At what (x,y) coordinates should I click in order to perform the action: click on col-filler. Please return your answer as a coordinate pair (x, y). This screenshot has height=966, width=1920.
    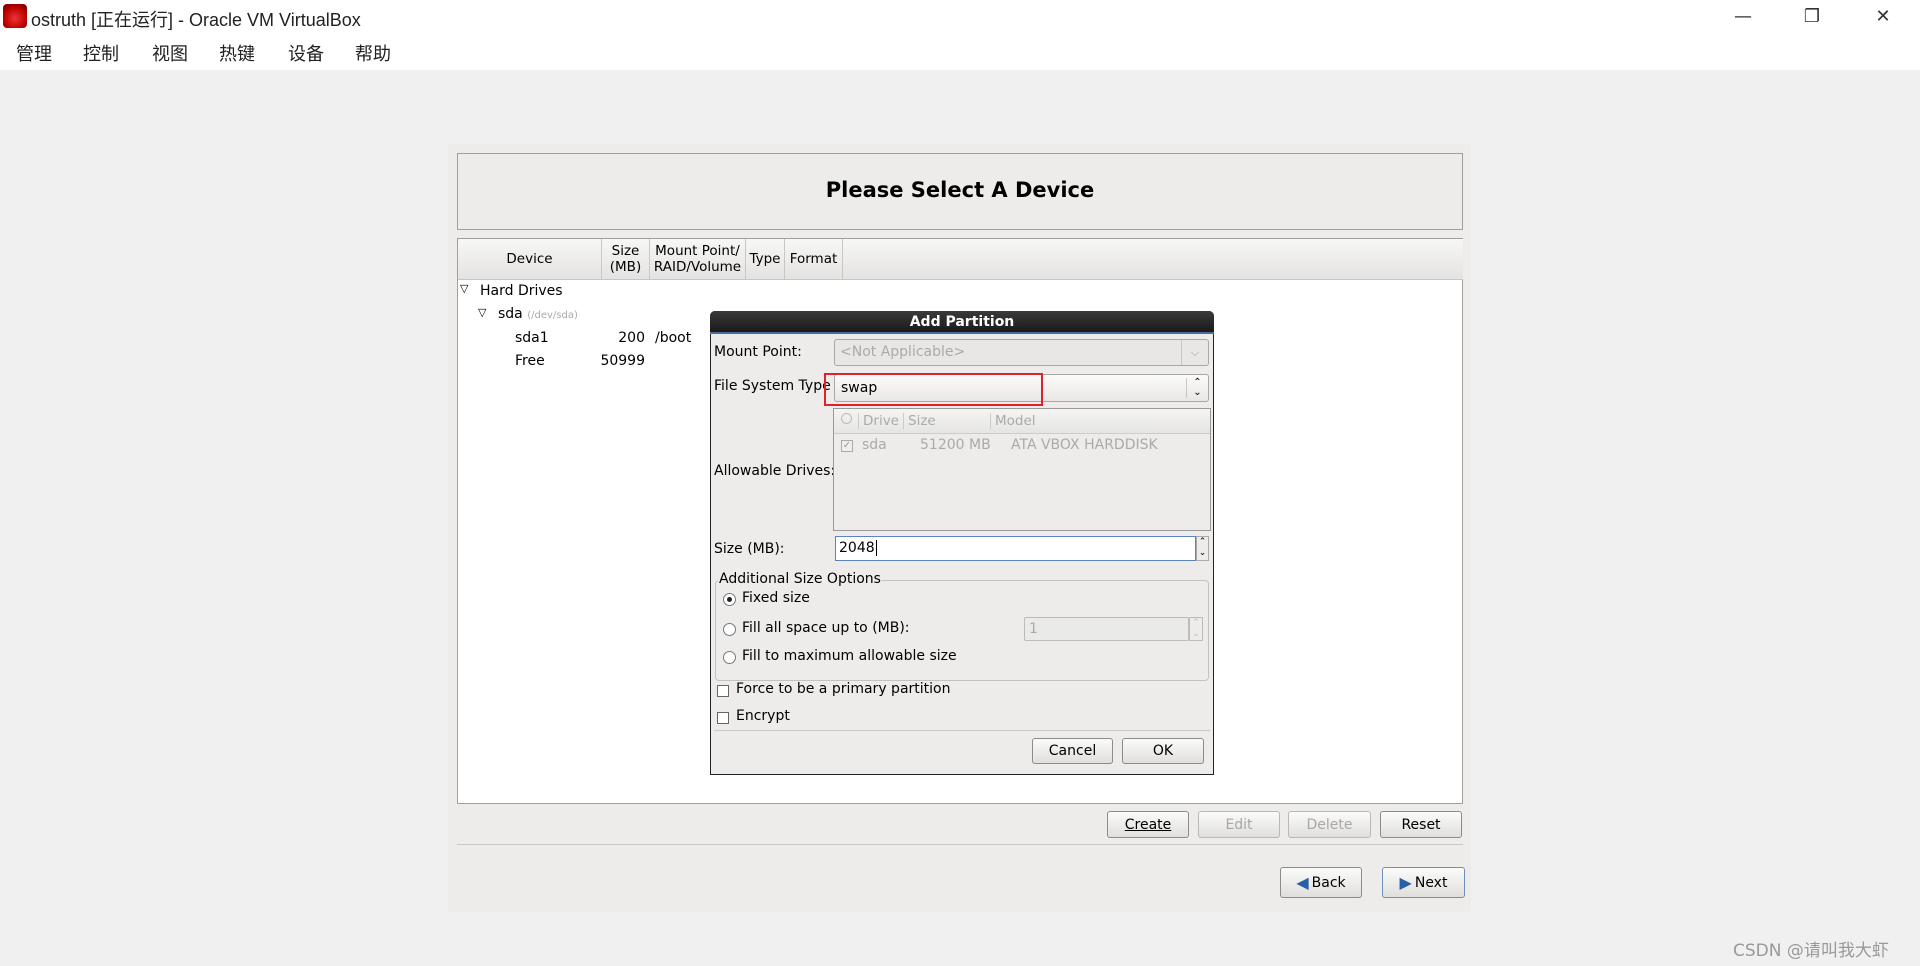
    Looking at the image, I should click on (1153, 259).